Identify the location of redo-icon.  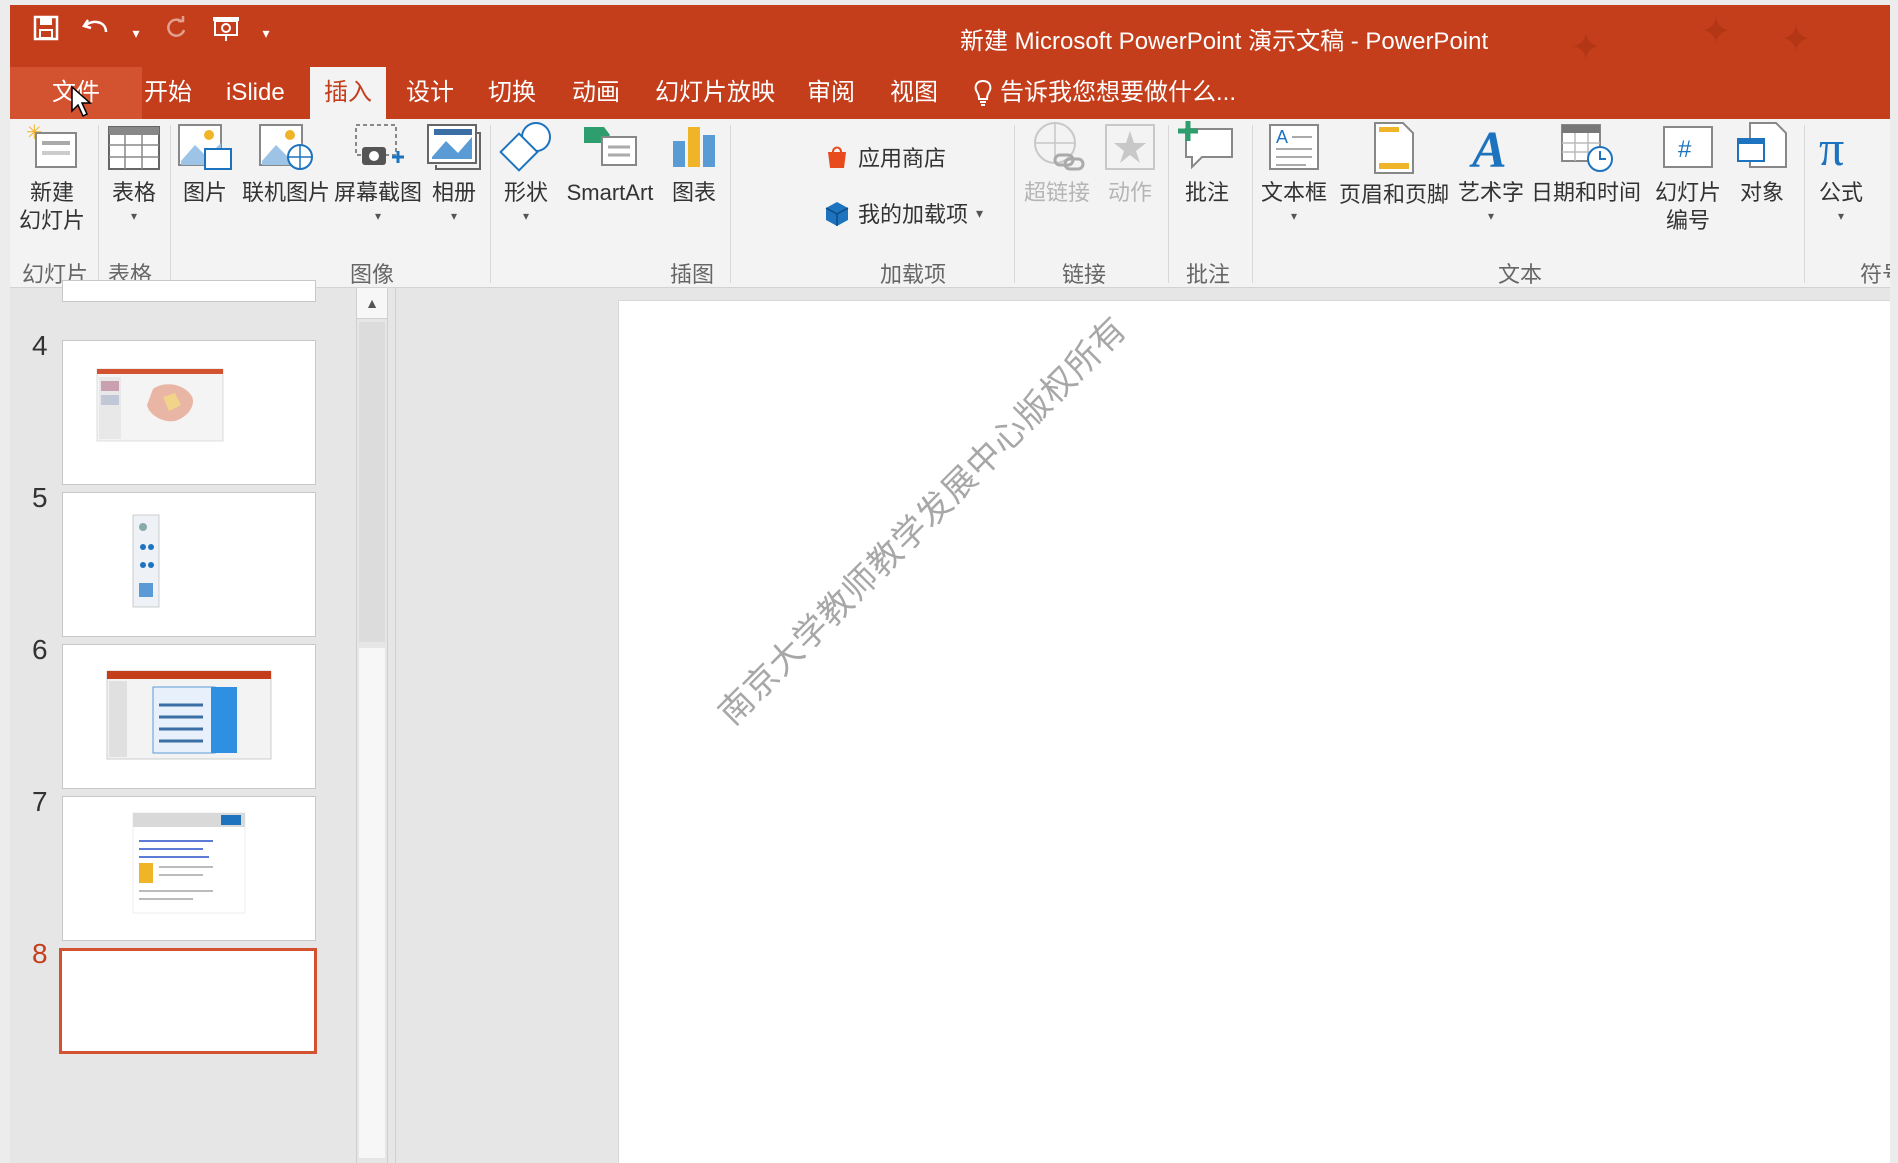
(176, 33).